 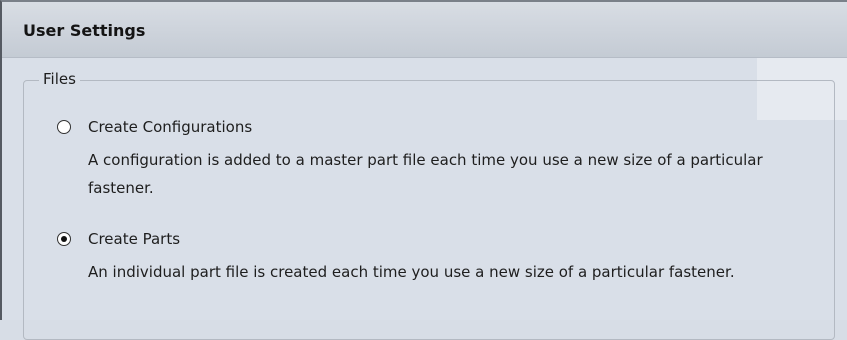 What do you see at coordinates (64, 127) in the screenshot?
I see `create-configurations-radio` at bounding box center [64, 127].